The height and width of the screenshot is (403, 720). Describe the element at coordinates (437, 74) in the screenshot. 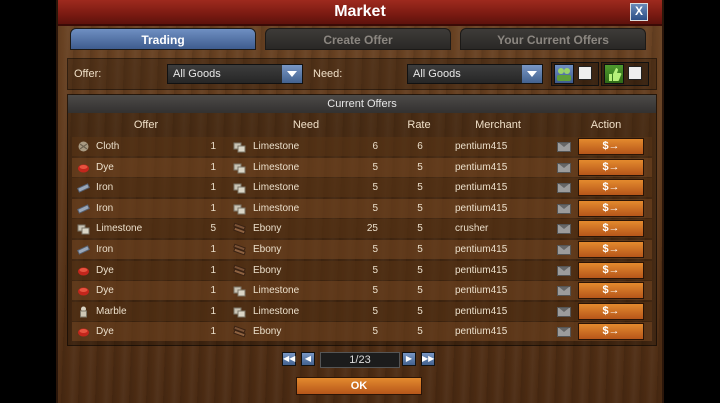

I see `need-goods-value: All Goods` at that location.